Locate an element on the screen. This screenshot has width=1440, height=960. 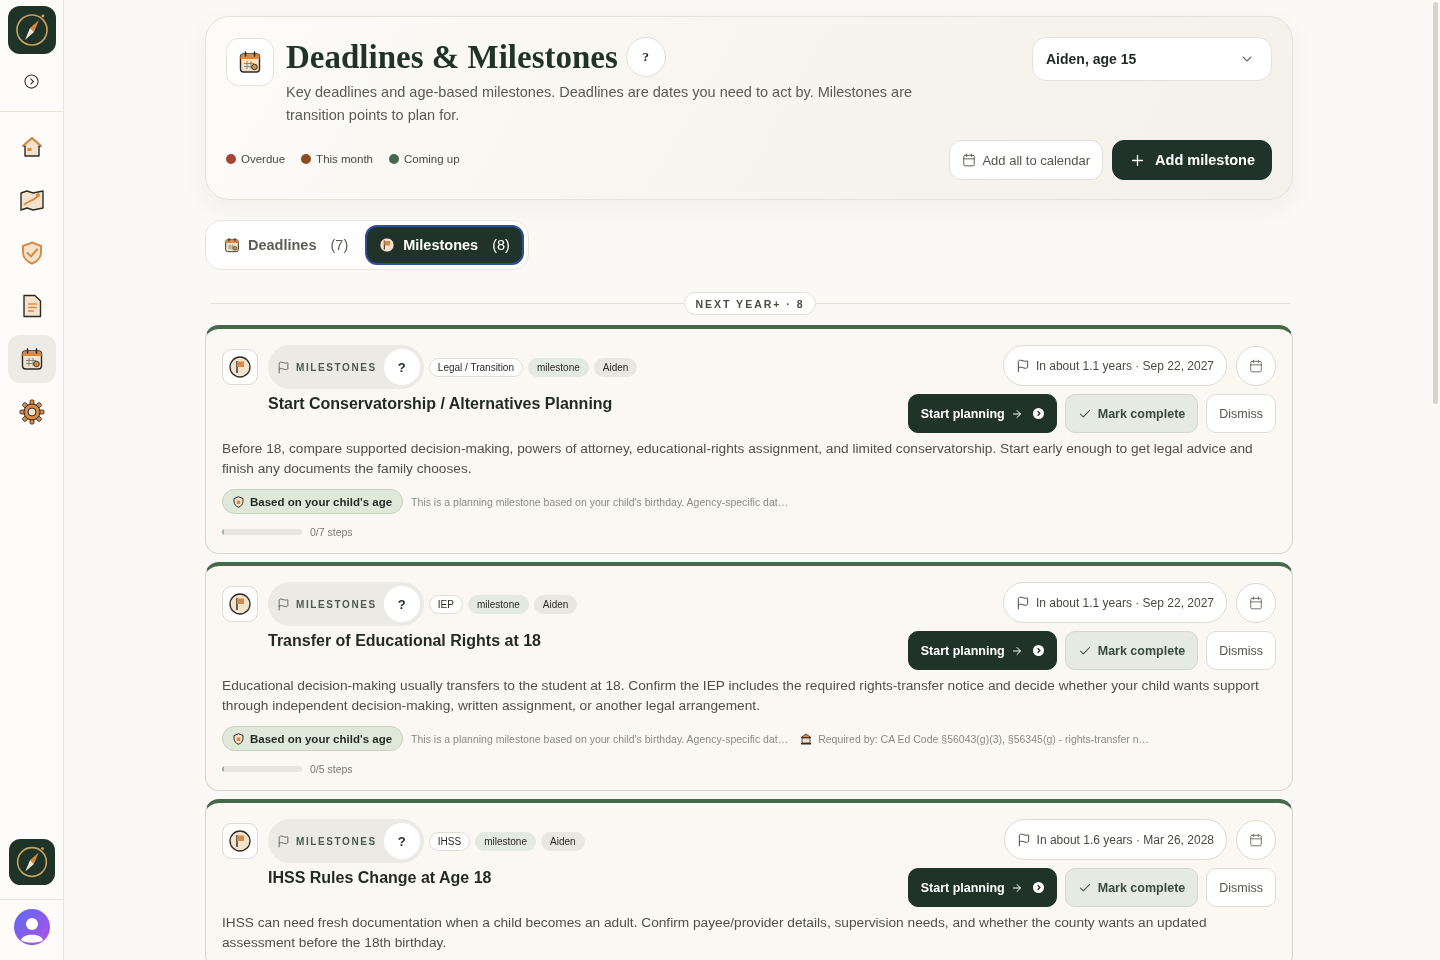
card-description: IHSS can need fresh documentation when a child becomes an adult. Confirm payee/provider details, supervision needs, and whether the county wants an updated assessment before the 18th birthday. is located at coordinates (715, 933).